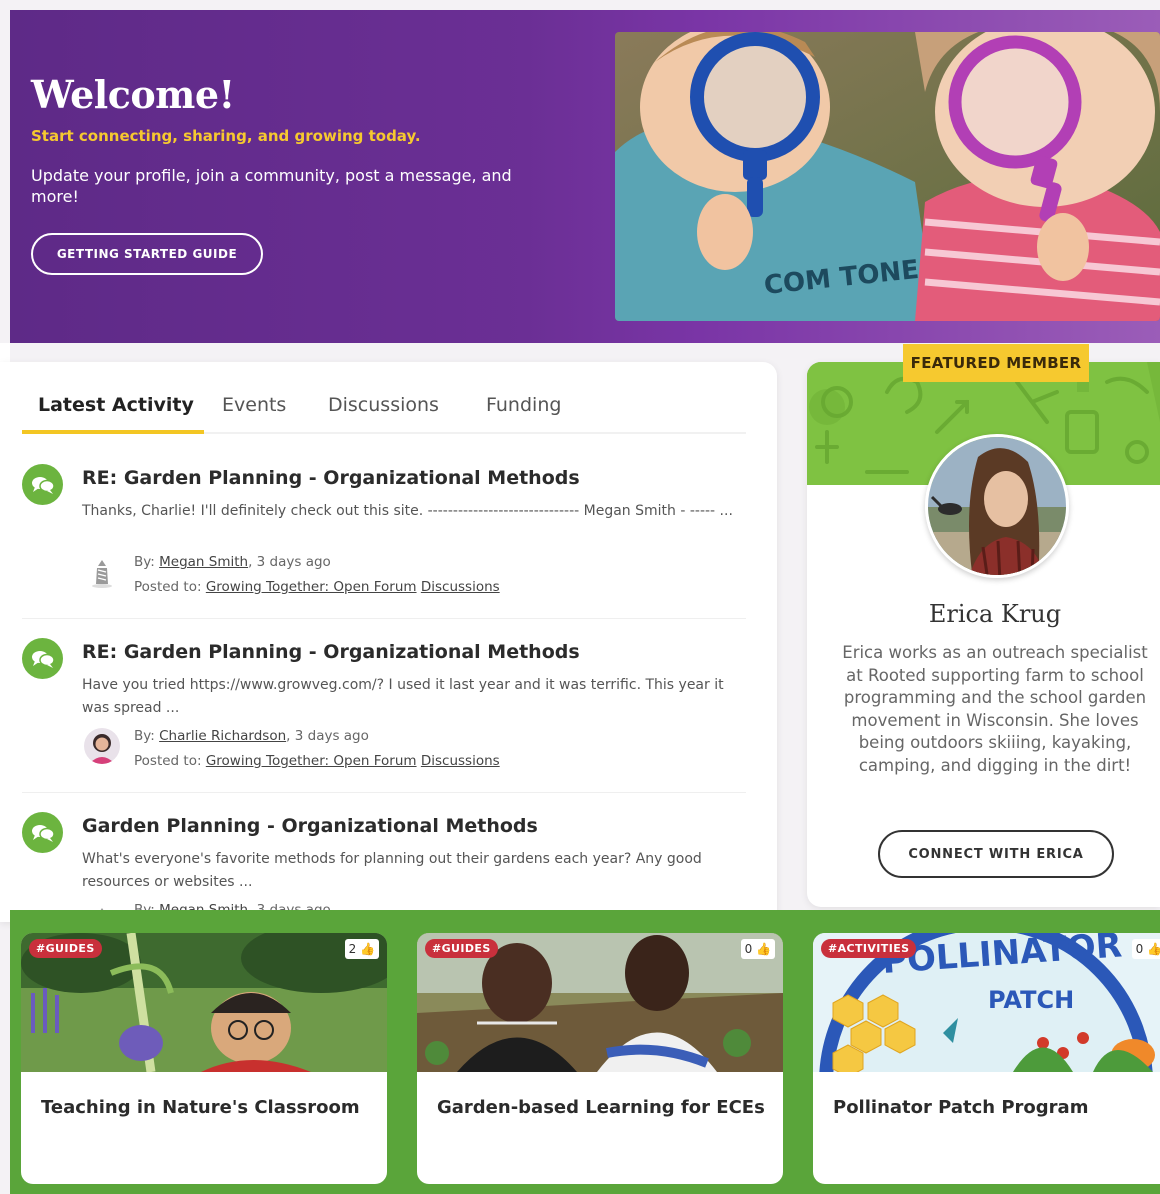  I want to click on member-name: Erica Krug, so click(995, 614).